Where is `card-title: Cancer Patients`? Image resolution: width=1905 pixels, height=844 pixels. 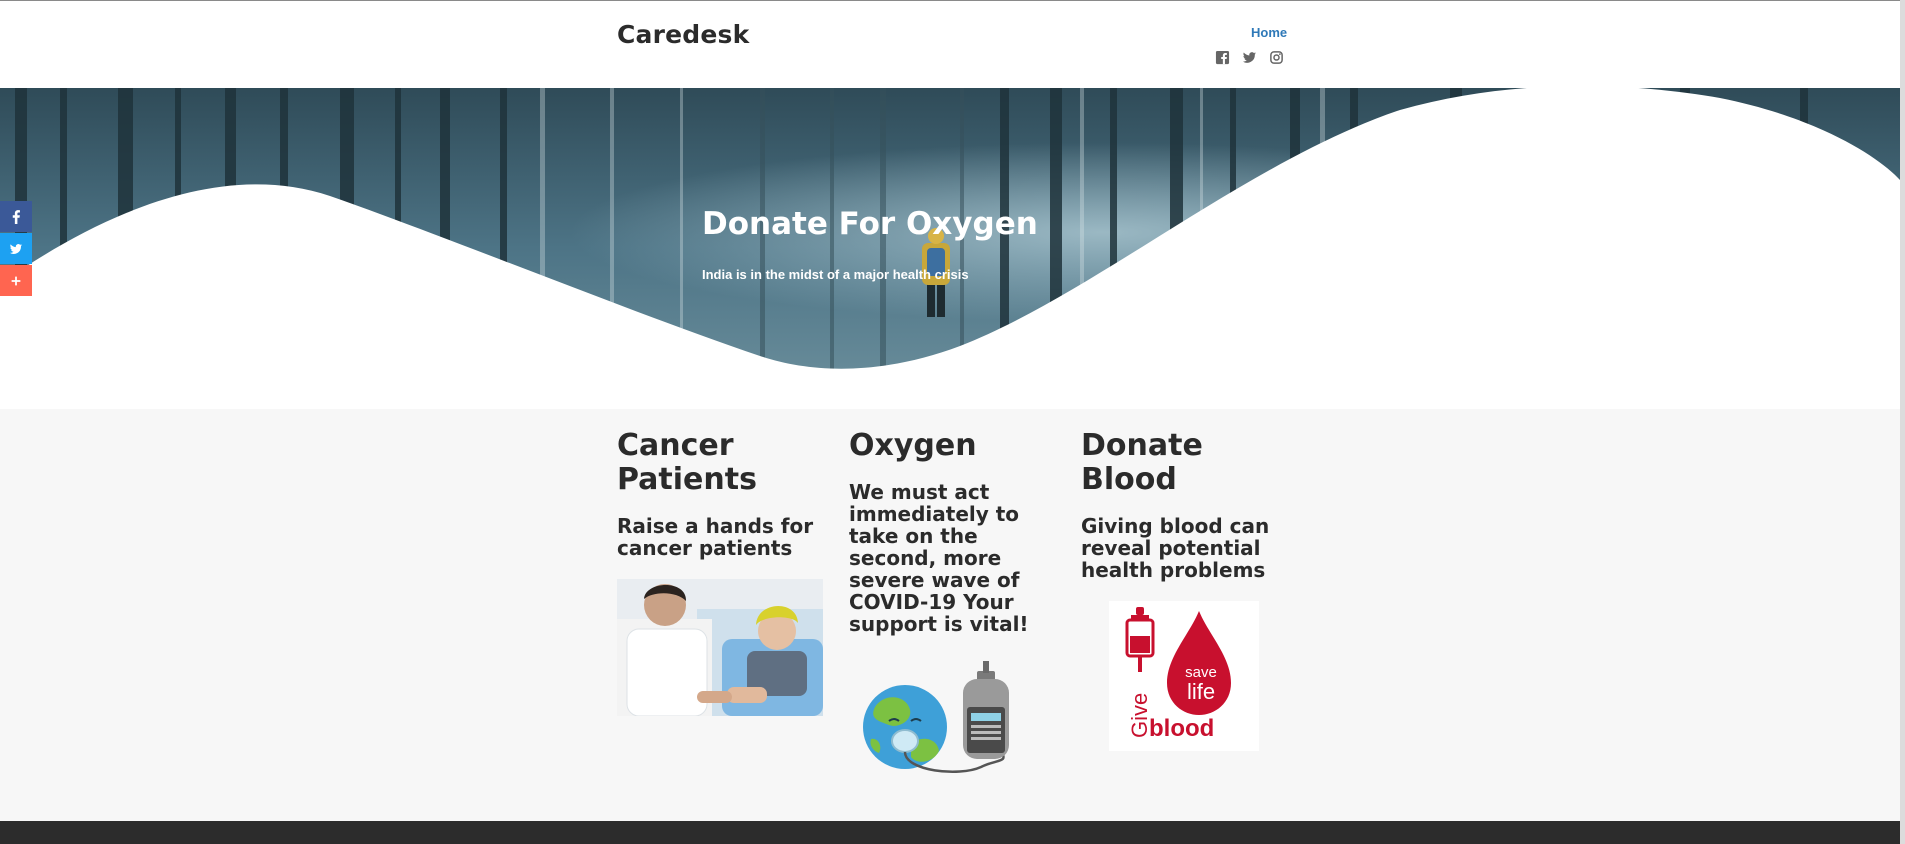 card-title: Cancer Patients is located at coordinates (687, 462).